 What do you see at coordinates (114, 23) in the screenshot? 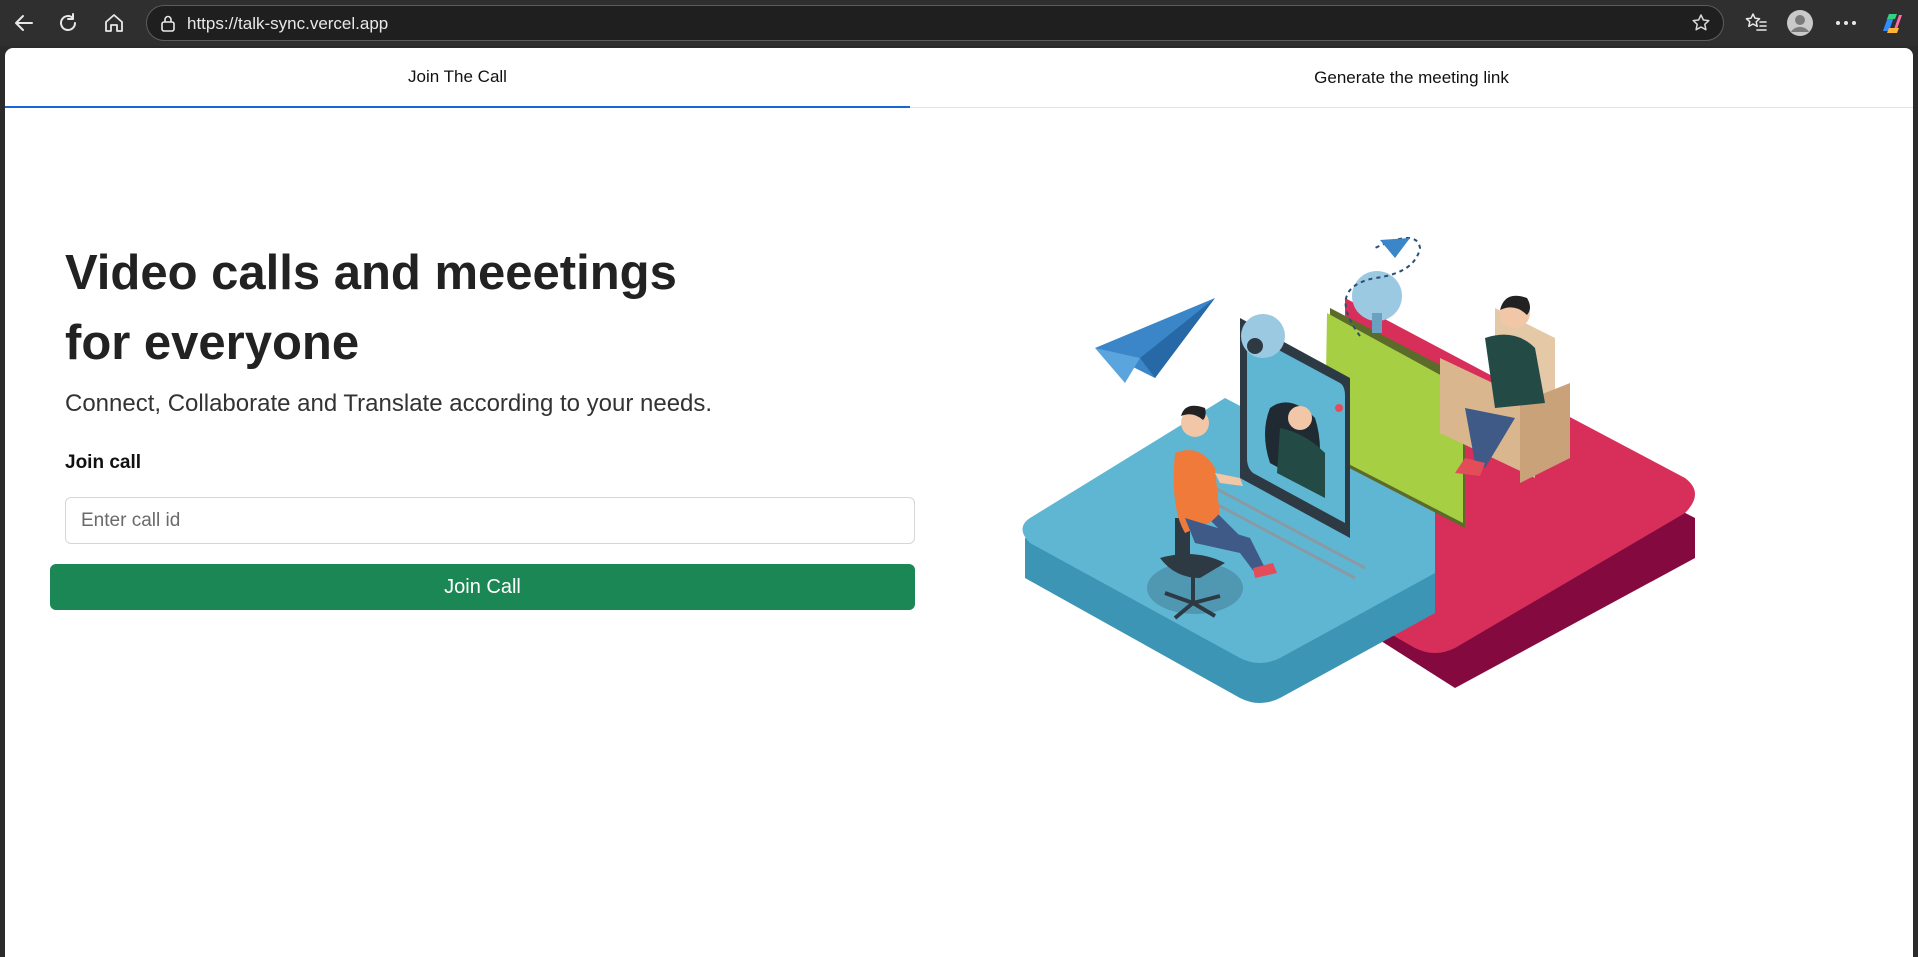
I see `home-icon` at bounding box center [114, 23].